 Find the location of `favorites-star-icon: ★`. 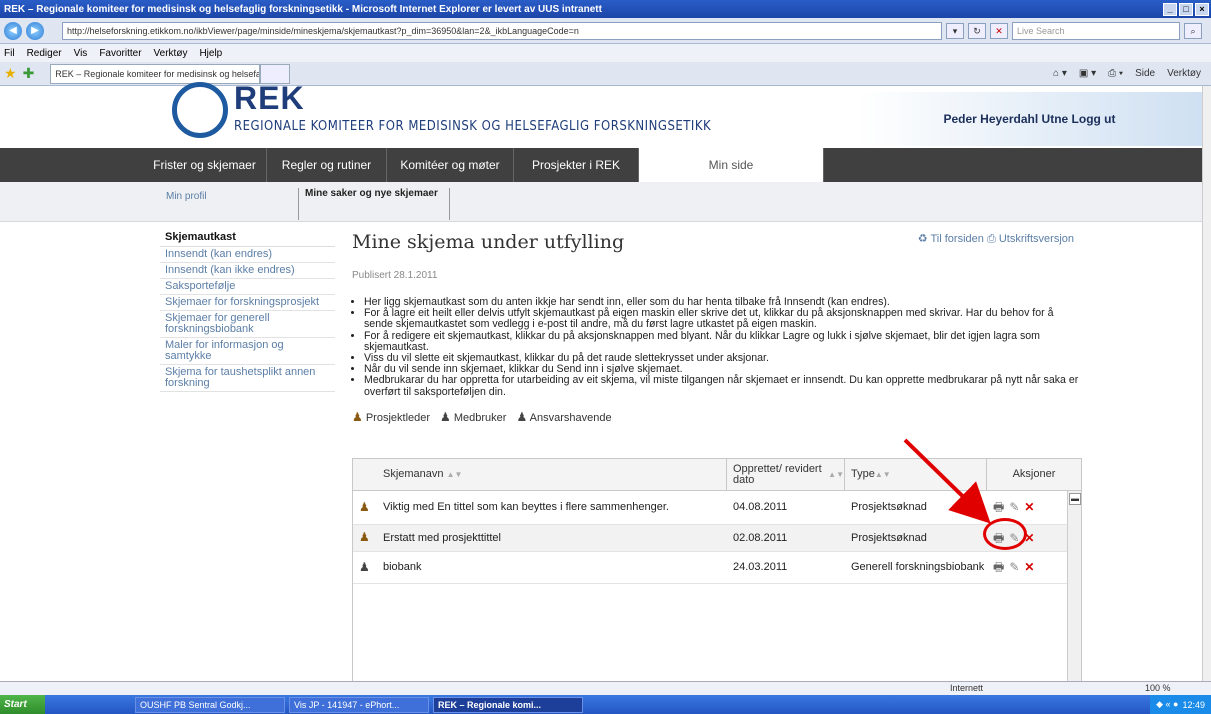

favorites-star-icon: ★ is located at coordinates (10, 73).